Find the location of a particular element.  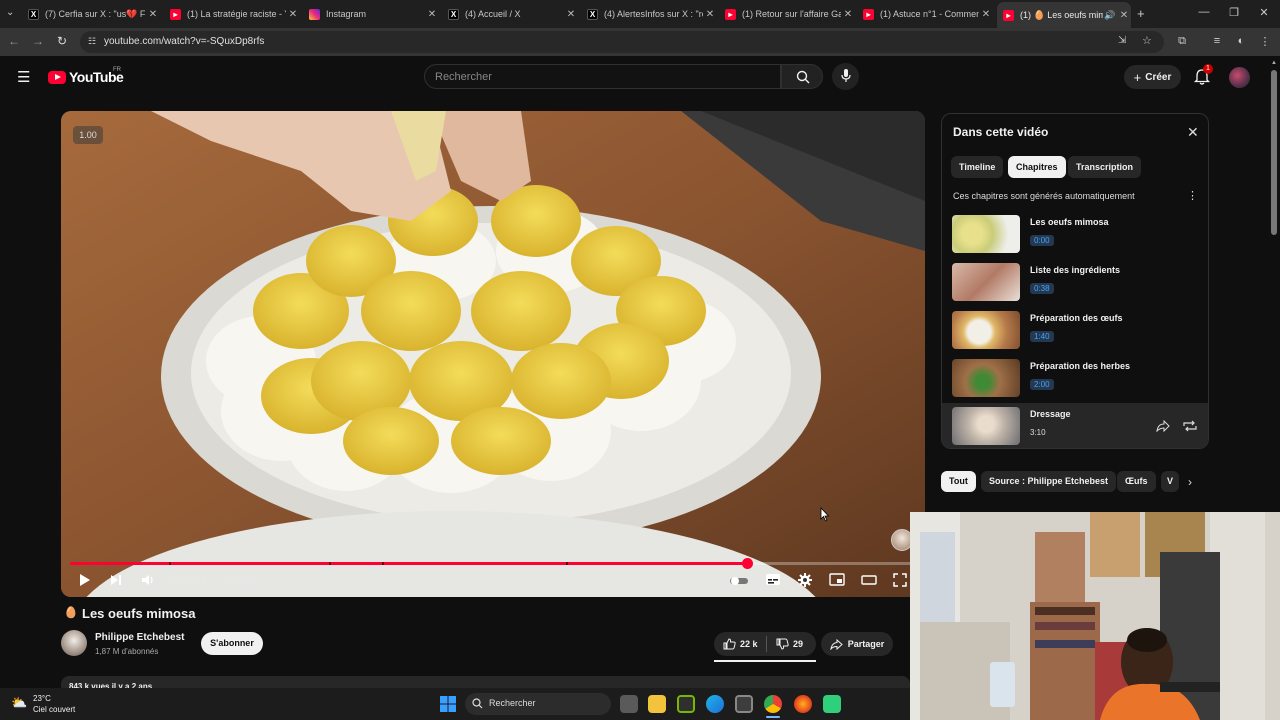

file-explorer-icon is located at coordinates (657, 704).